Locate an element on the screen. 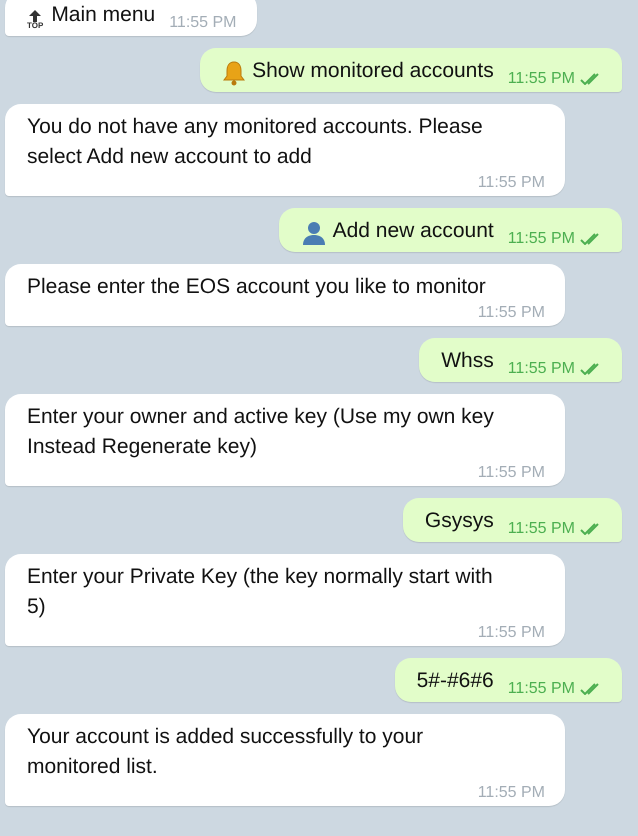 The height and width of the screenshot is (836, 638). message-text: Enter your owner and active key (Use my own key Instead Regenerate key) is located at coordinates (261, 432).